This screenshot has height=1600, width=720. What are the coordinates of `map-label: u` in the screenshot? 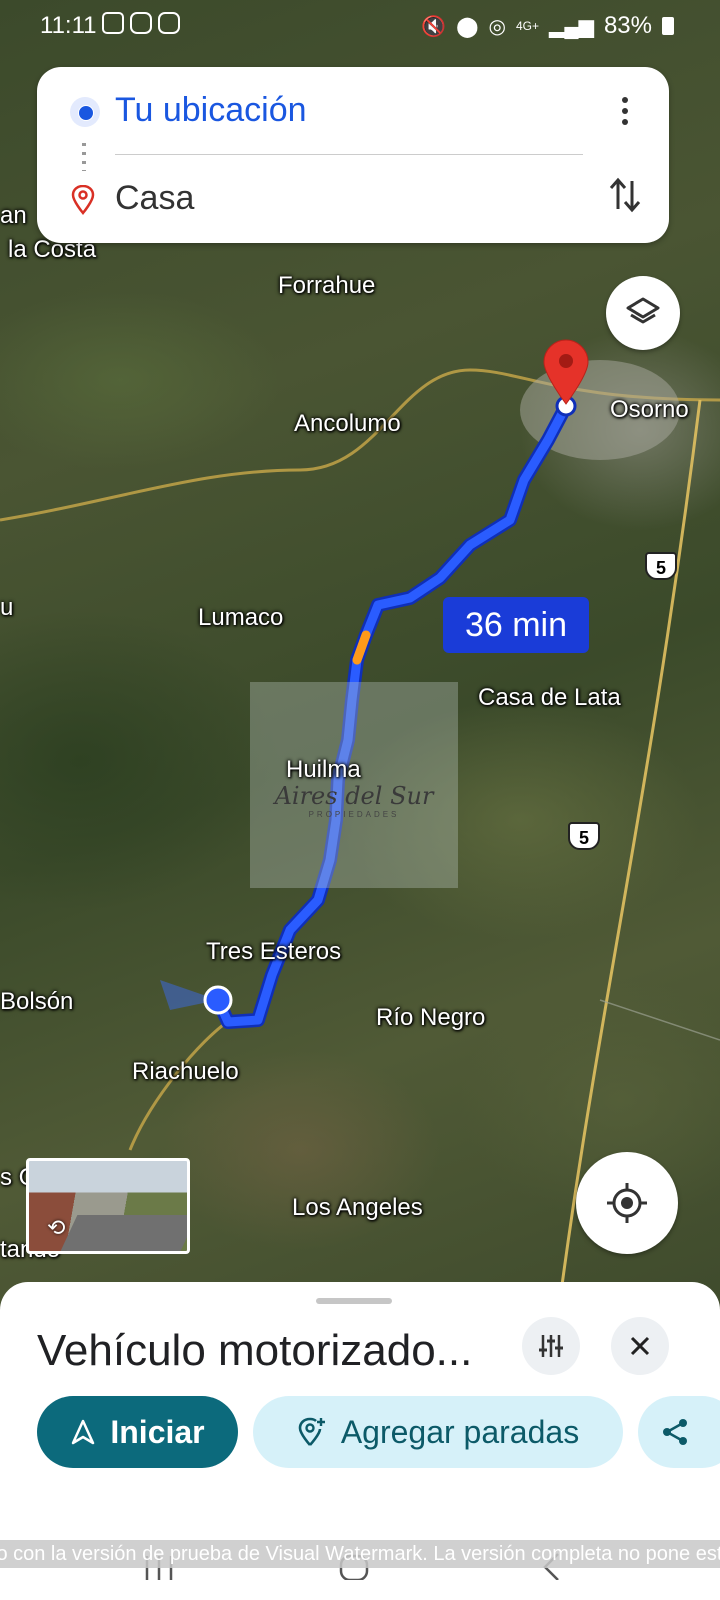 It's located at (7, 607).